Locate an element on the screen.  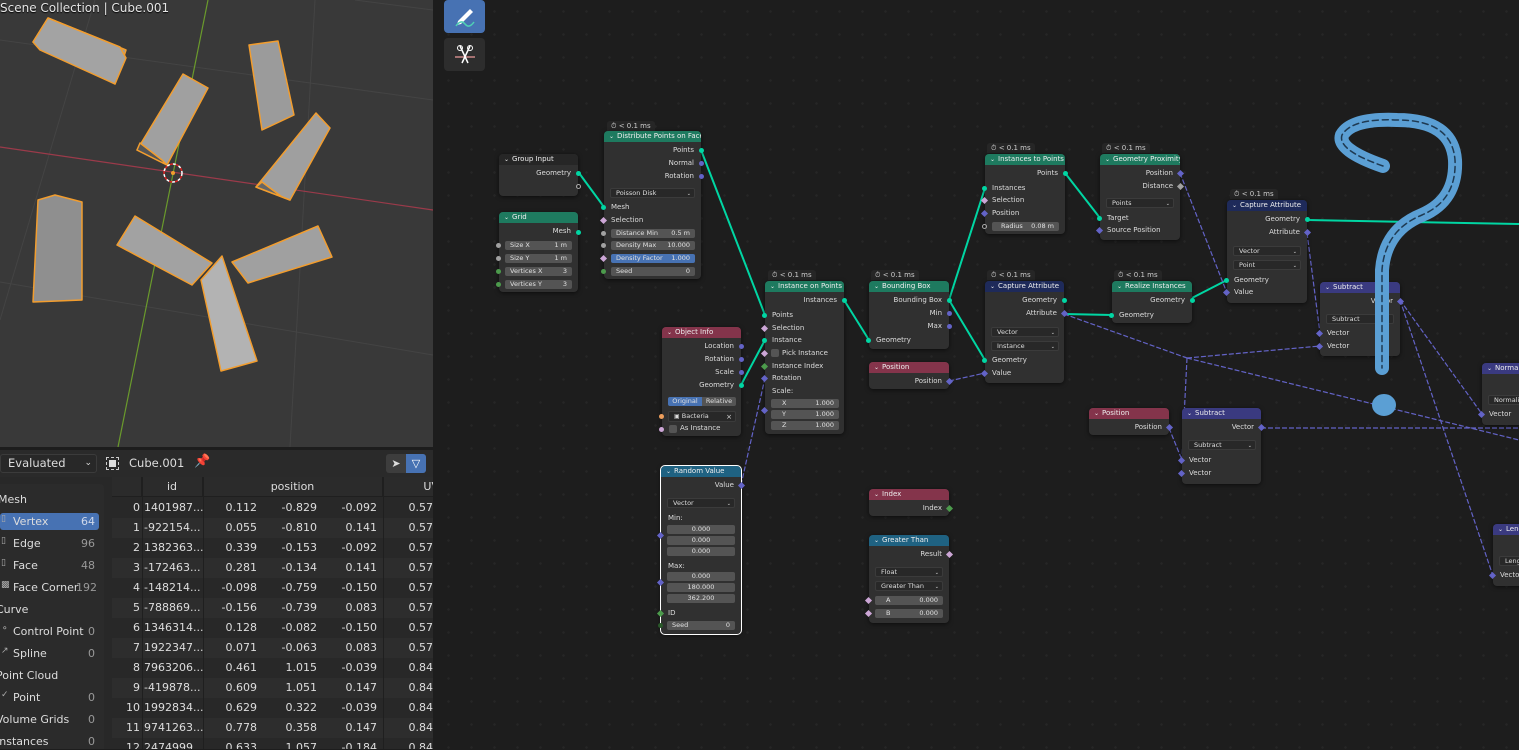
seed-field: Seed 0 is located at coordinates (701, 625).